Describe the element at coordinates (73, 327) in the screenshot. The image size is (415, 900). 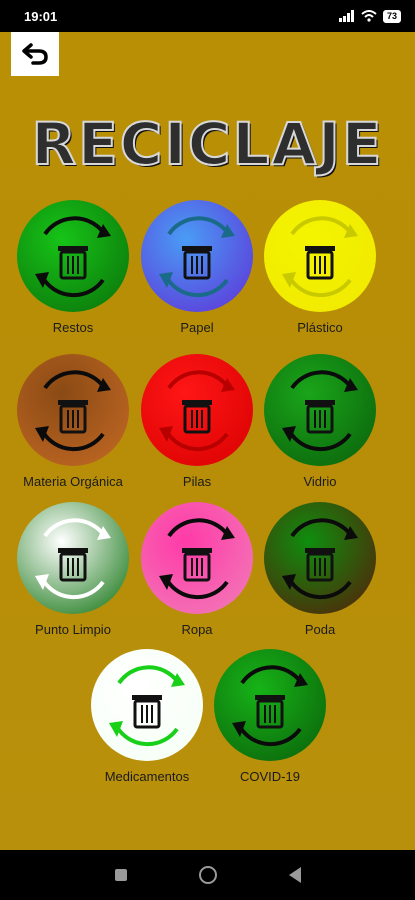
I see `category-label: Restos` at that location.